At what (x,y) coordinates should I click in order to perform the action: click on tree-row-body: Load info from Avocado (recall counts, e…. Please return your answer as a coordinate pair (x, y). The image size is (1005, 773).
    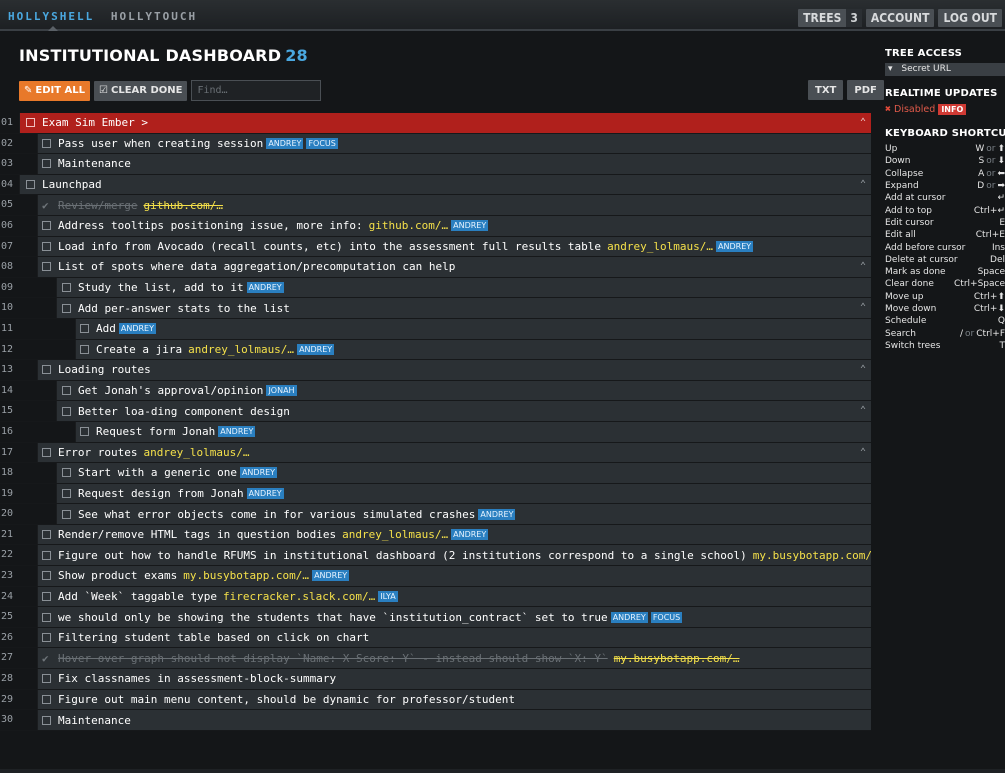
    Looking at the image, I should click on (454, 246).